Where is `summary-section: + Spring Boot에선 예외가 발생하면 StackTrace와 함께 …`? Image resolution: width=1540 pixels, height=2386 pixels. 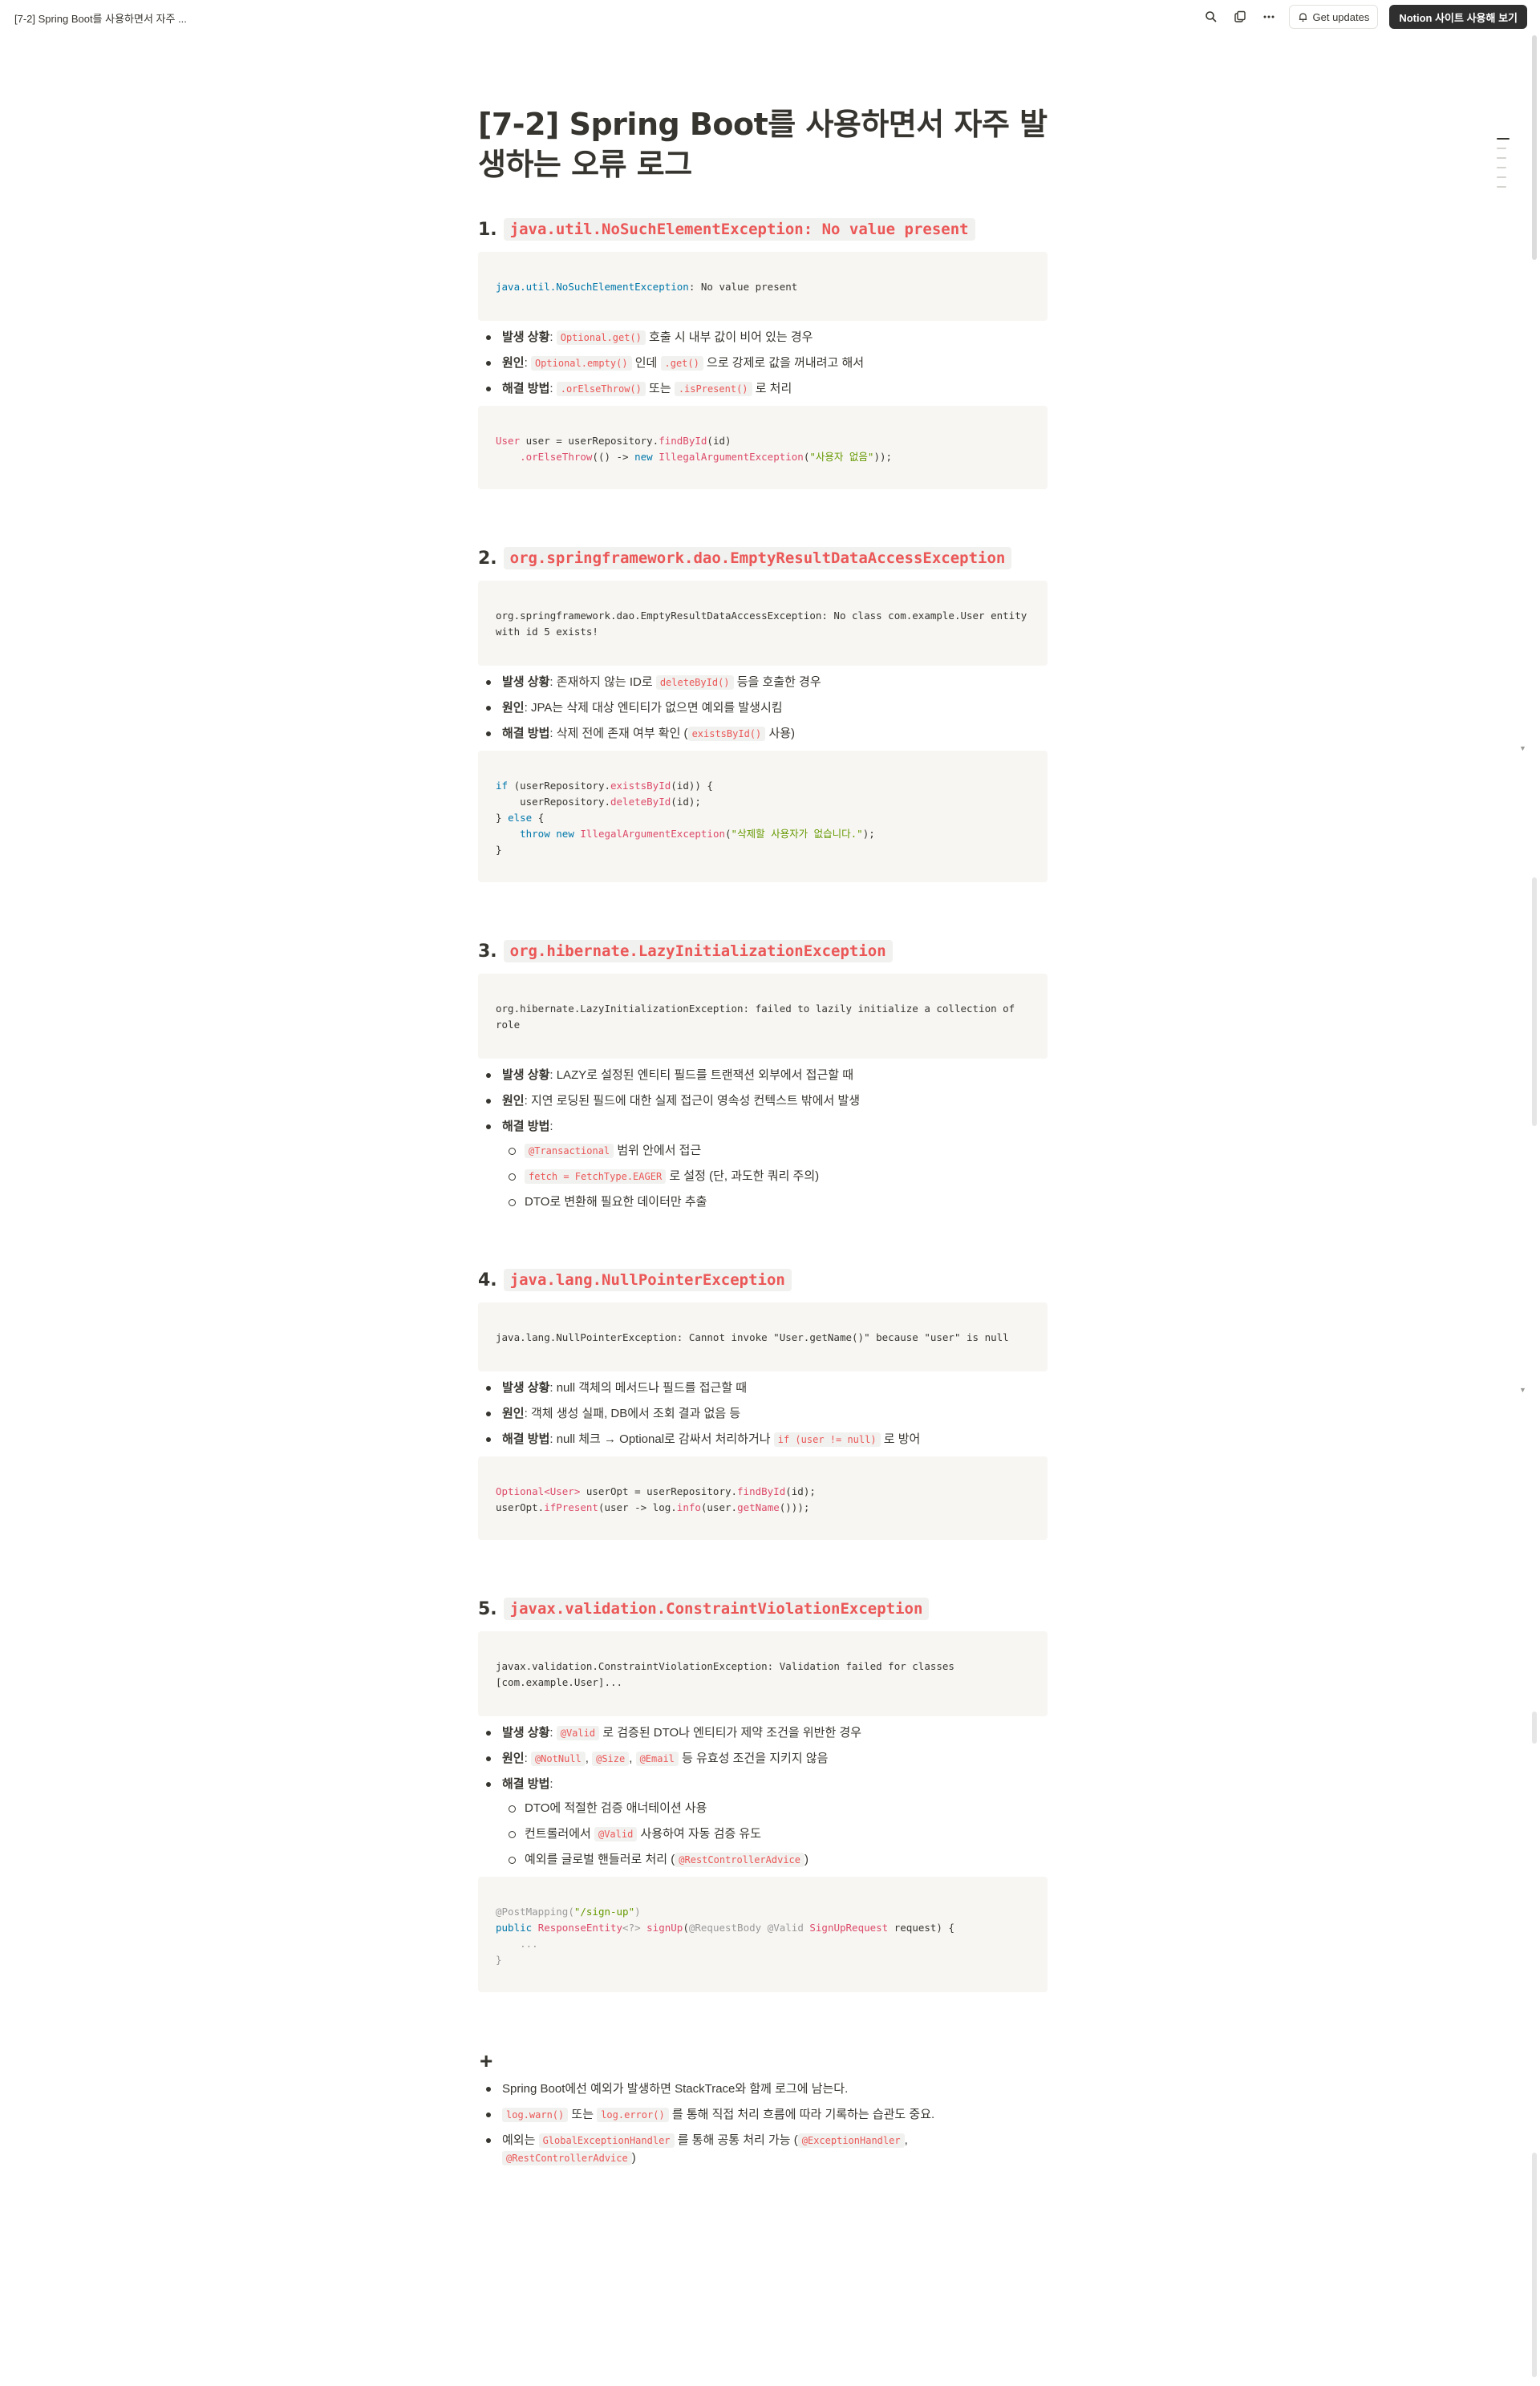
summary-section: + Spring Boot에선 예외가 발생하면 StackTrace와 함께 … is located at coordinates (763, 2107).